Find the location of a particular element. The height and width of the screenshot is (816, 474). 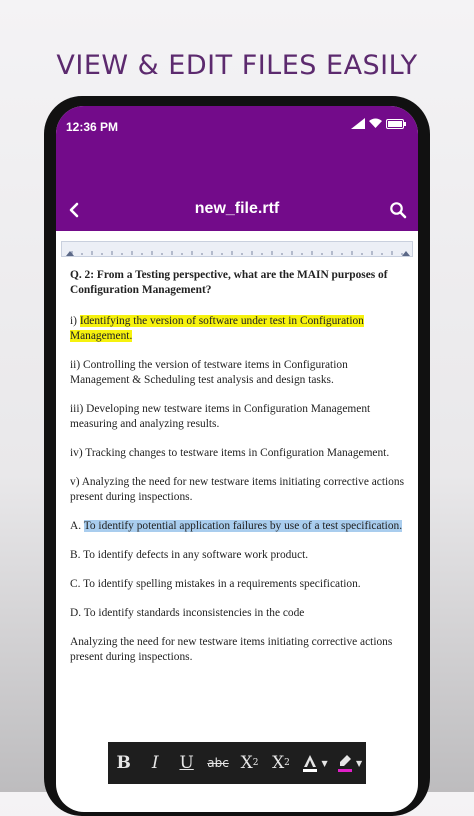

ruler-ticks is located at coordinates (238, 253).